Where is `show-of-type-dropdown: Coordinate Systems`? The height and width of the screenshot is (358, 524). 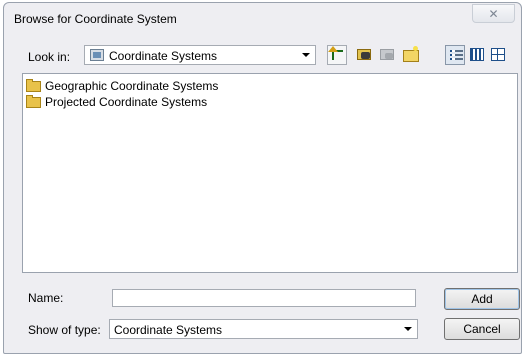 show-of-type-dropdown: Coordinate Systems is located at coordinates (263, 329).